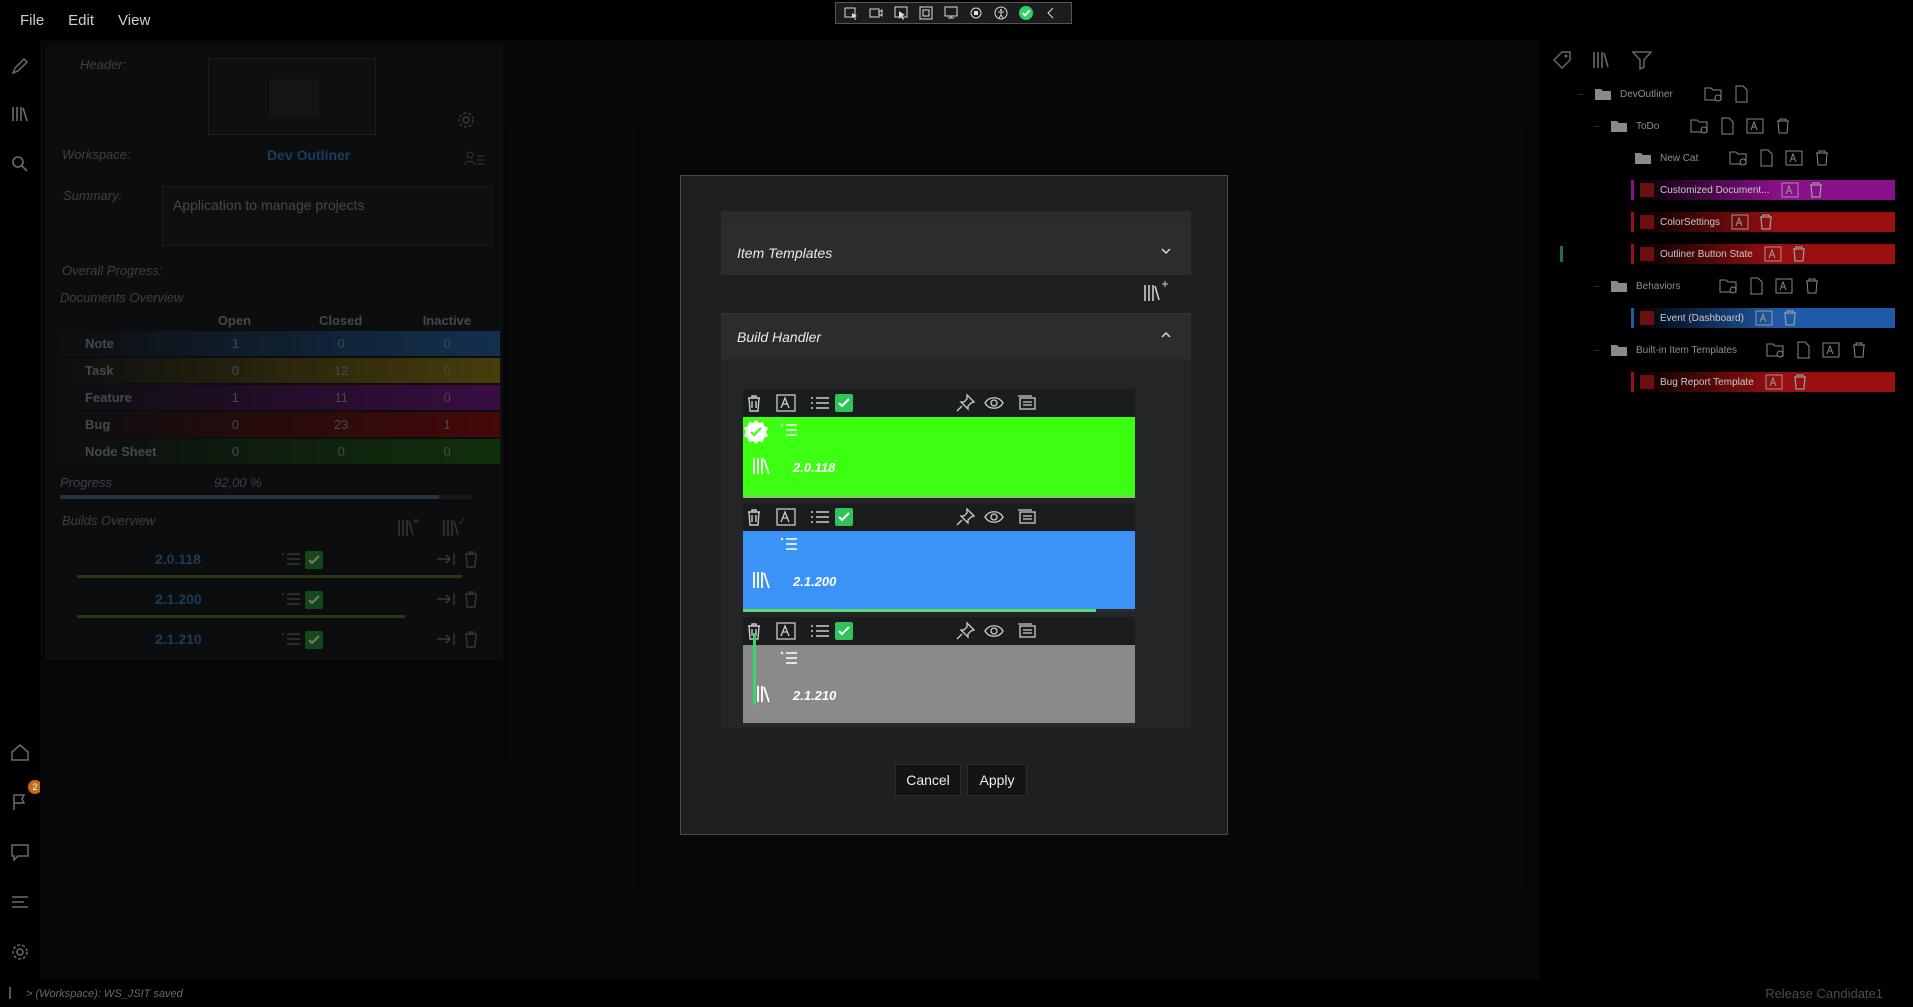 This screenshot has width=1913, height=1007. What do you see at coordinates (928, 780) in the screenshot?
I see `cancel-button: Cancel` at bounding box center [928, 780].